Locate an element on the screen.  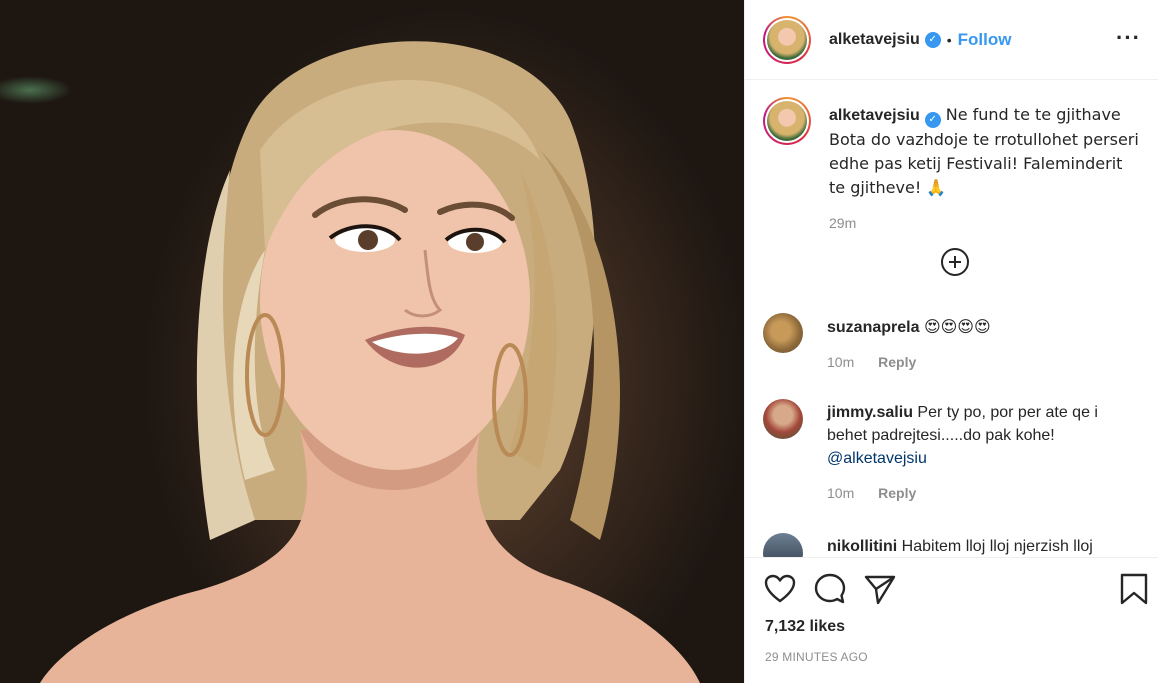
post-timestamp: 29 MINUTES AGO is located at coordinates (816, 657).